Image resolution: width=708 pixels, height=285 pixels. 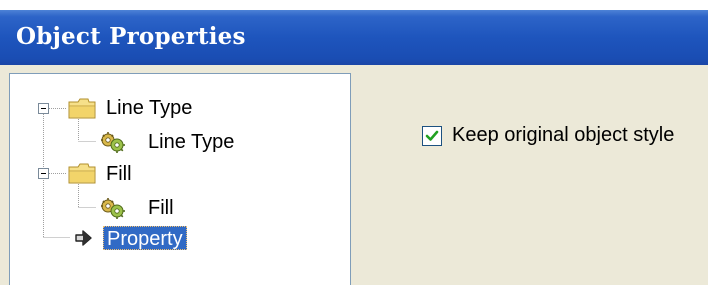 What do you see at coordinates (149, 108) in the screenshot?
I see `tree-node-line-type-folder: Line Type` at bounding box center [149, 108].